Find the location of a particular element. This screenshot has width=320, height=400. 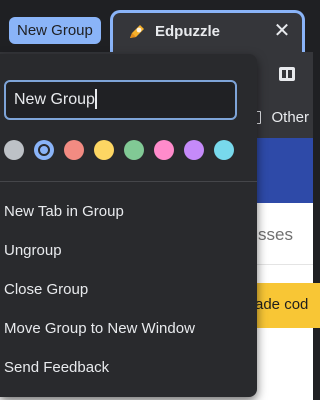

banner-text: ade cod is located at coordinates (282, 304).